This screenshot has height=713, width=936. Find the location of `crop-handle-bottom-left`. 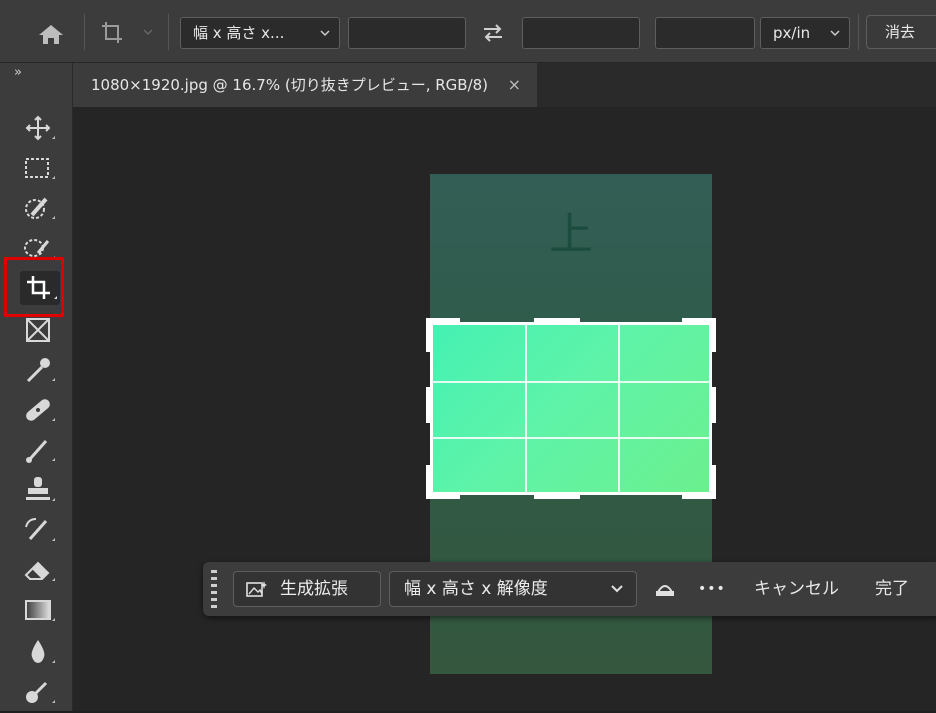

crop-handle-bottom-left is located at coordinates (429, 482).